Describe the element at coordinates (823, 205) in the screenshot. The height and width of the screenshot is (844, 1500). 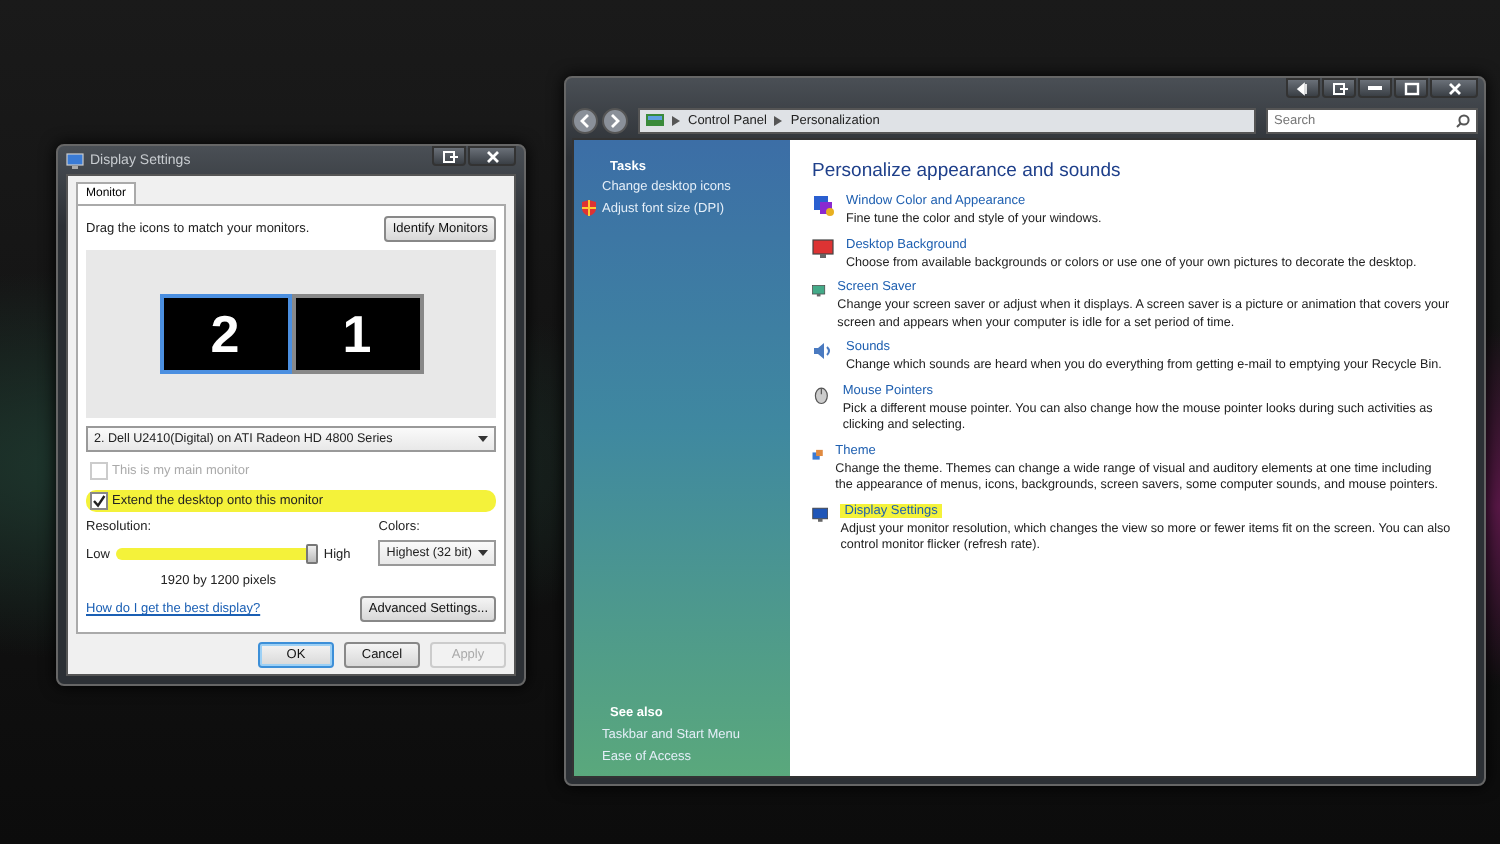
I see `palette-icon` at that location.